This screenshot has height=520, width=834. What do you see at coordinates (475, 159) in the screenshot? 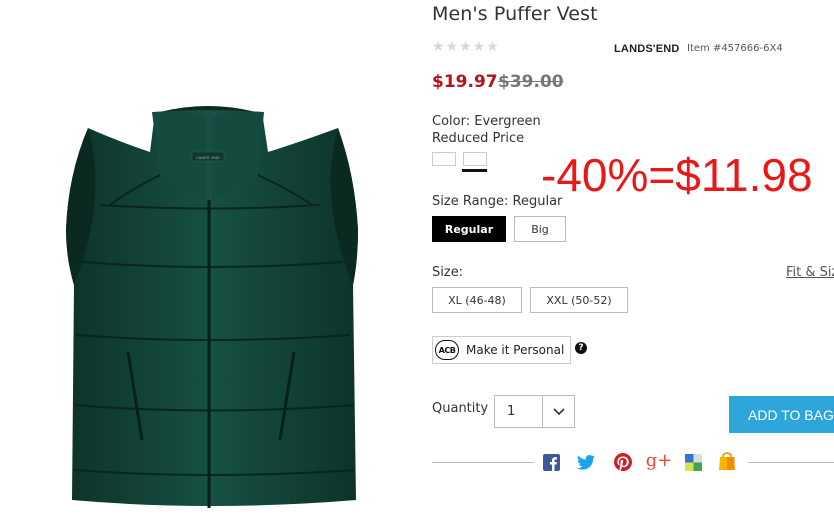
I see `color-swatch-selected` at bounding box center [475, 159].